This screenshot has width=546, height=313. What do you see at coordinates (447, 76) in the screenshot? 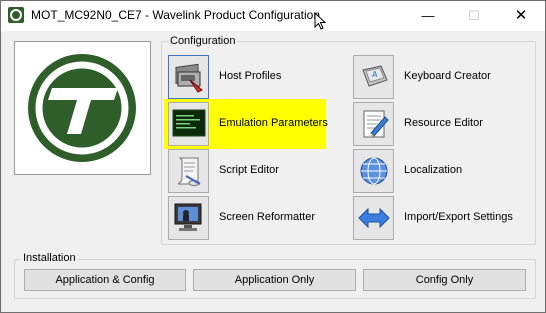
I see `keyboard-creator-label: Keyboard Creator` at bounding box center [447, 76].